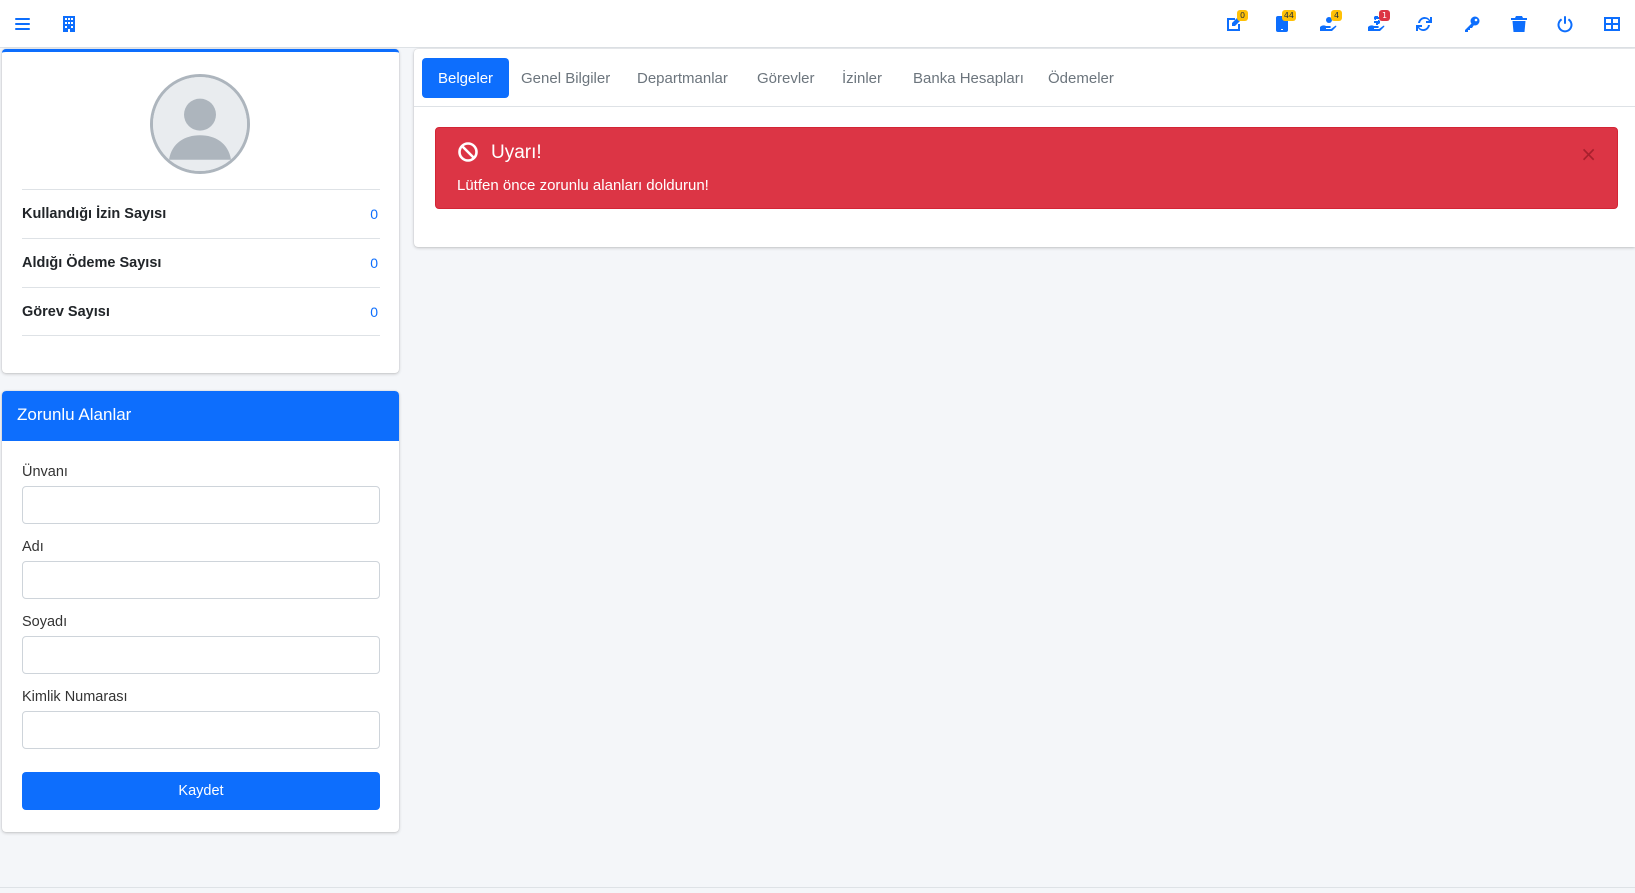 The width and height of the screenshot is (1635, 893). What do you see at coordinates (1336, 15) in the screenshot?
I see `leaves-badge: 4` at bounding box center [1336, 15].